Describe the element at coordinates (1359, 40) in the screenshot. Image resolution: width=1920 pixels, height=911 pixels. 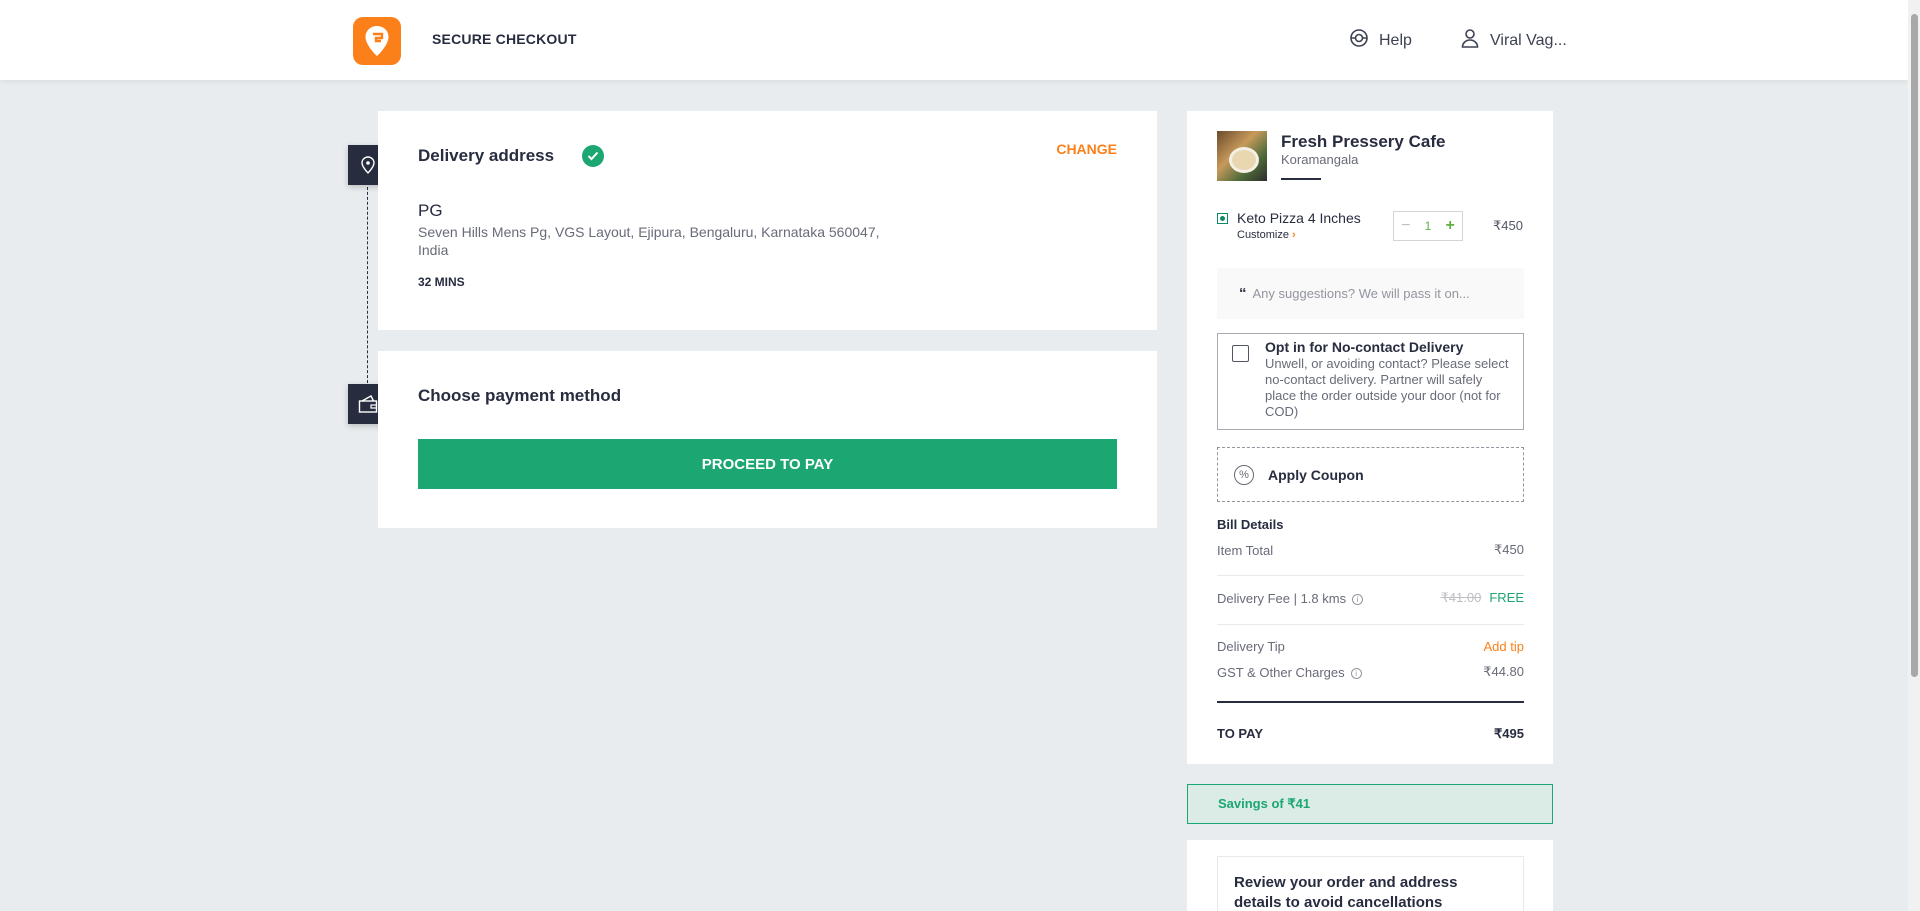
I see `lifebuoy-icon` at that location.